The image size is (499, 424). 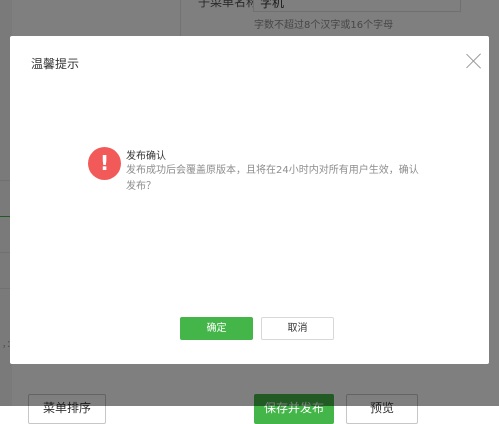 I want to click on exclamation-icon: !, so click(x=104, y=163).